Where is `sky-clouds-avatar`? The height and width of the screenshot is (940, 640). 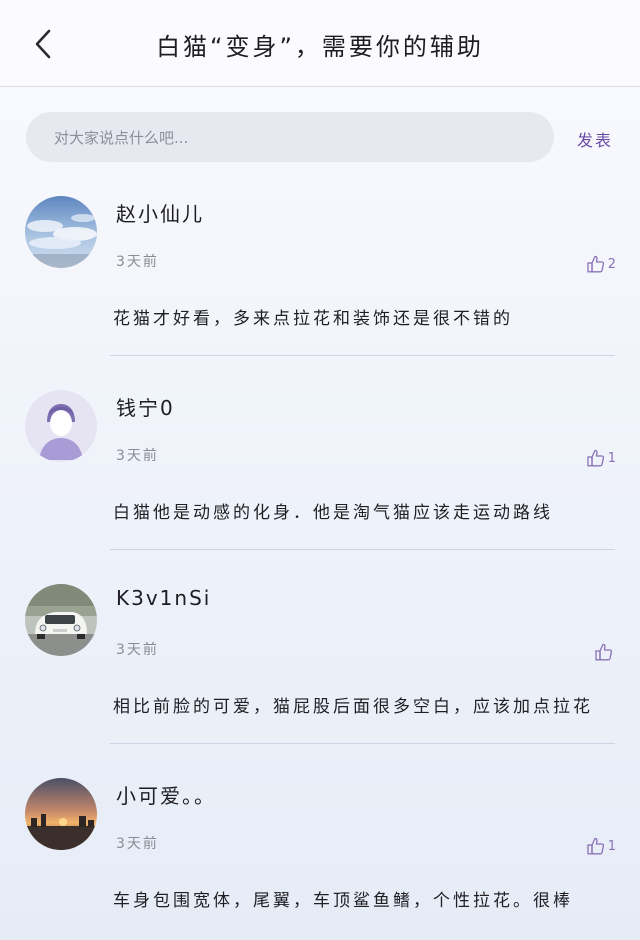 sky-clouds-avatar is located at coordinates (61, 232).